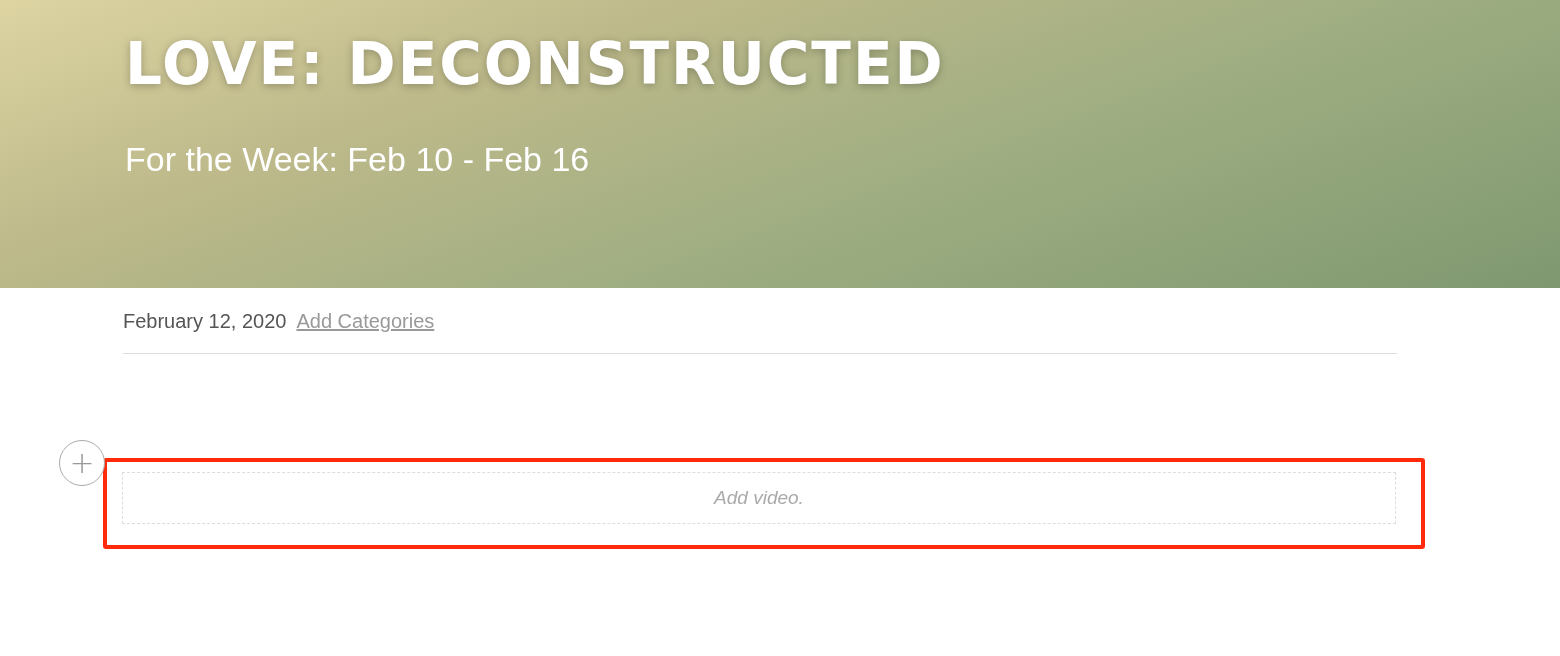 This screenshot has height=656, width=1560. What do you see at coordinates (205, 321) in the screenshot?
I see `post-date: February 12, 2020` at bounding box center [205, 321].